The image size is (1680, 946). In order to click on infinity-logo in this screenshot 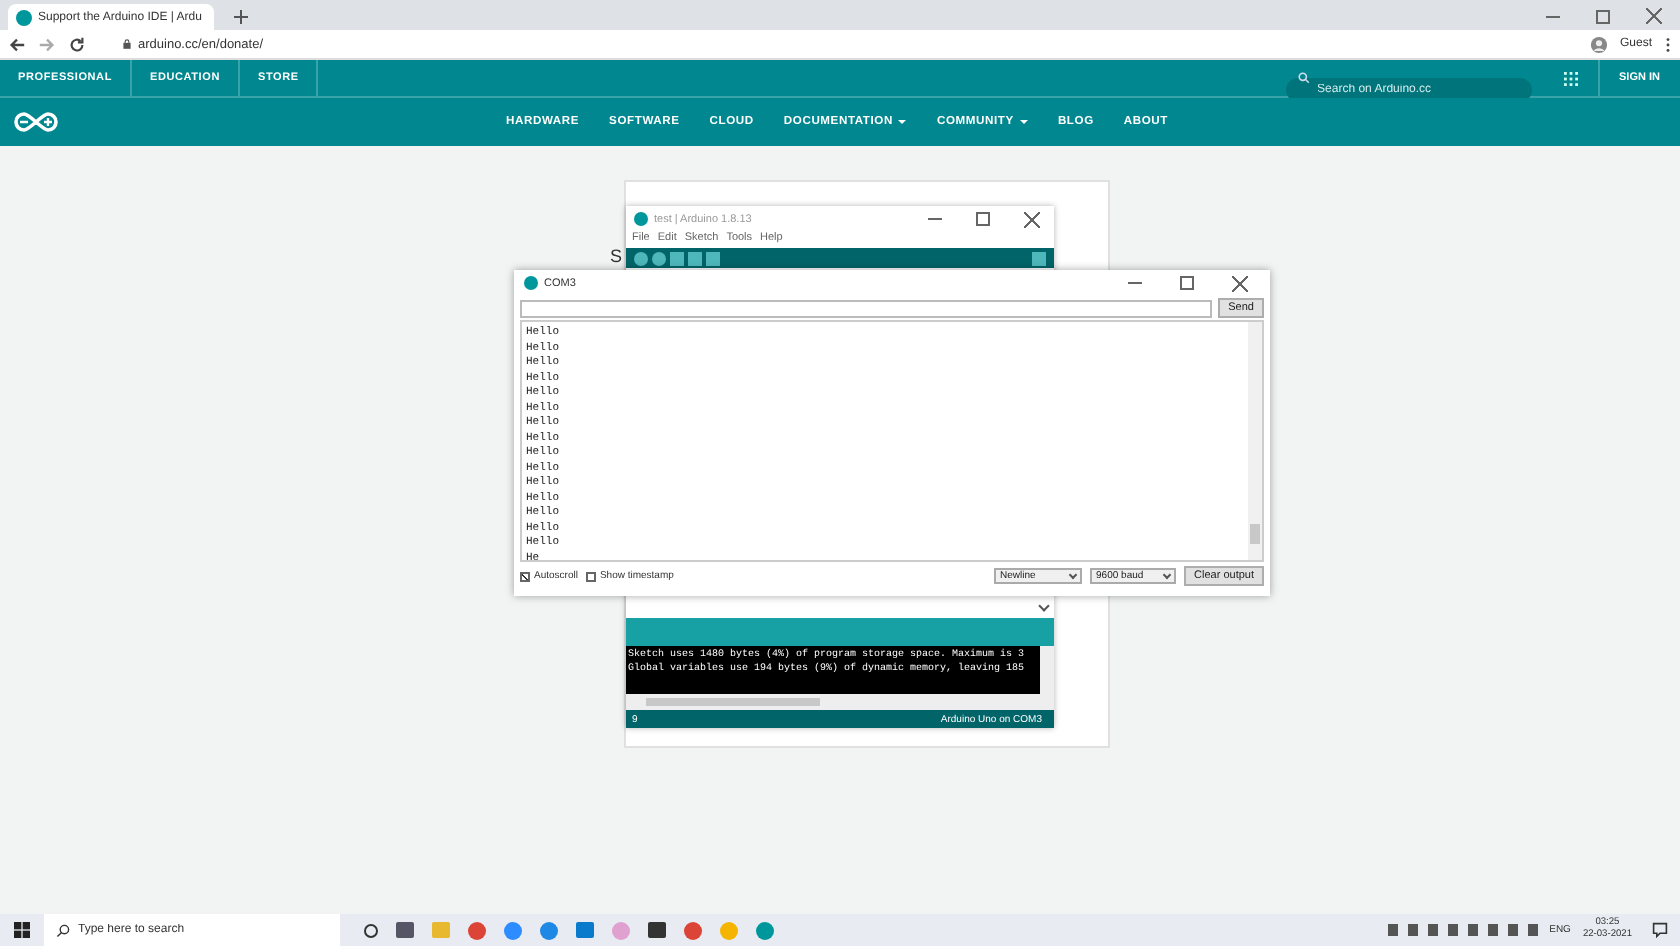, I will do `click(36, 122)`.